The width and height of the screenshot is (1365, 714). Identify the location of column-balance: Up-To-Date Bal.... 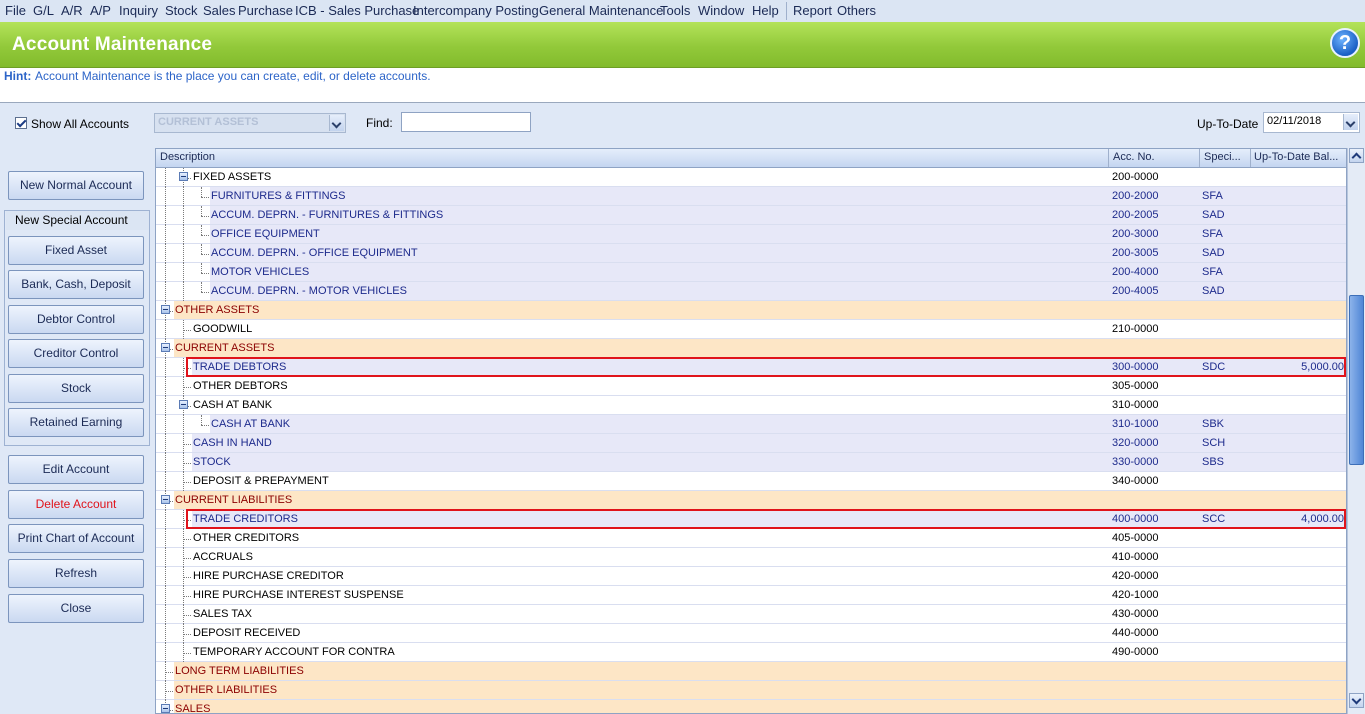
(1296, 157).